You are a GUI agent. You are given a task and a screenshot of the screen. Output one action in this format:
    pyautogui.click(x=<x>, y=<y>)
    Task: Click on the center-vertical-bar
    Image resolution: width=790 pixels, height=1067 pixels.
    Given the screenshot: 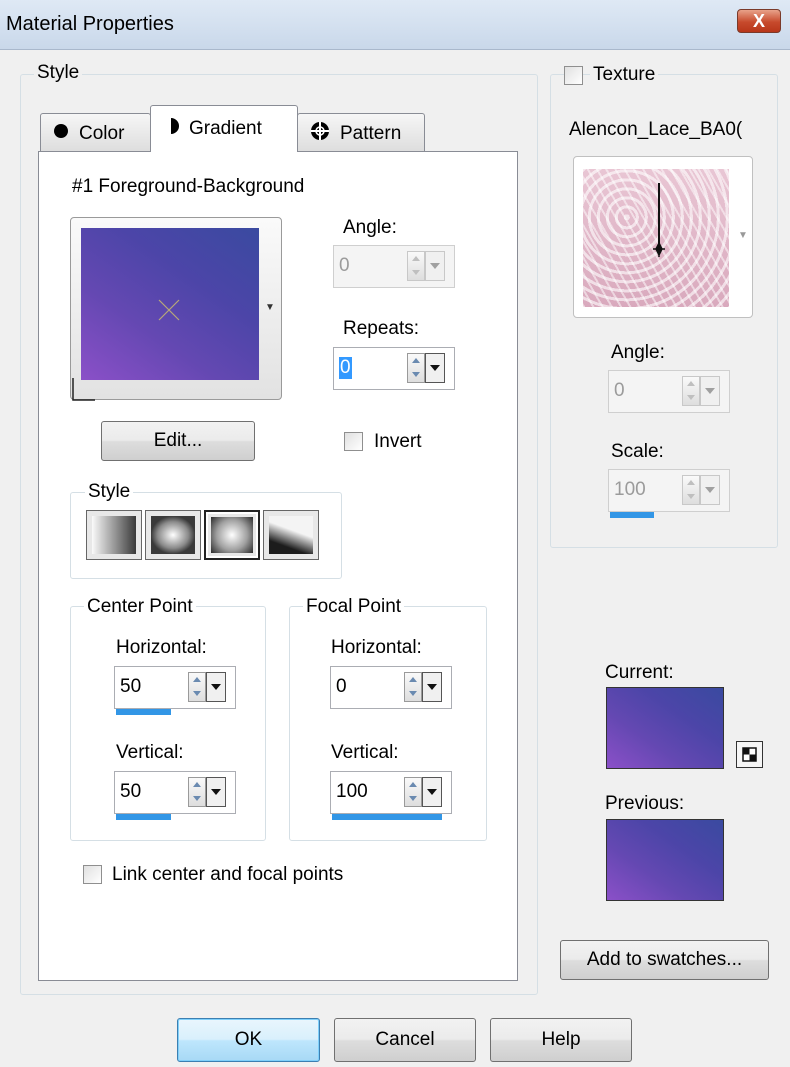 What is the action you would take?
    pyautogui.click(x=143, y=817)
    